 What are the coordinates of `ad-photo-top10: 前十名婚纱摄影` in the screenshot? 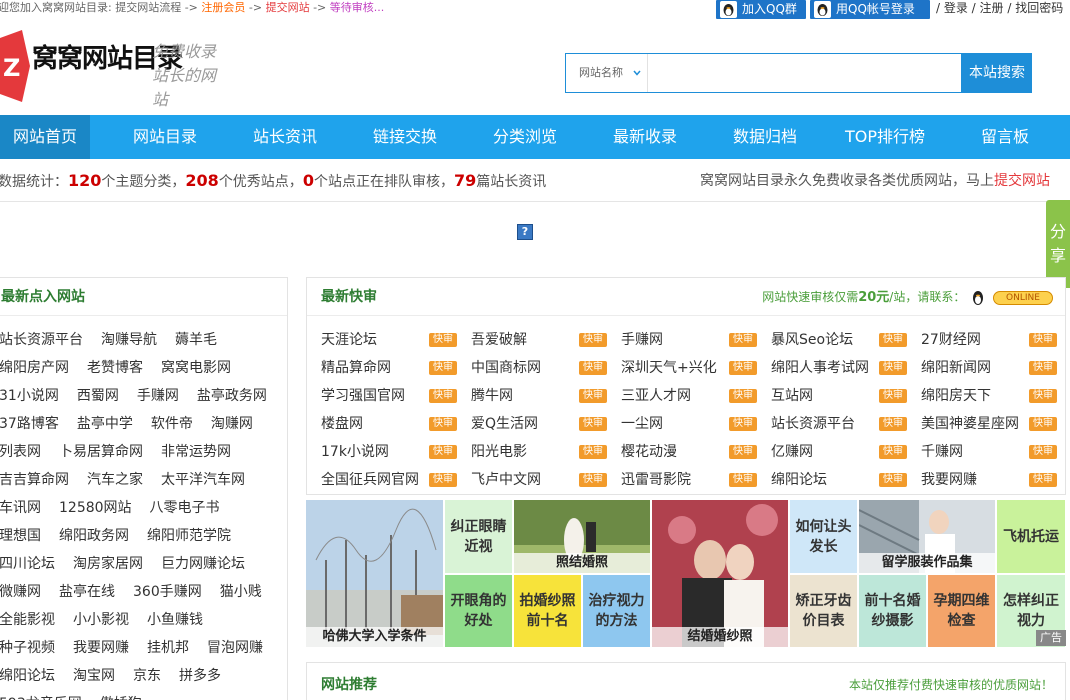 It's located at (892, 611).